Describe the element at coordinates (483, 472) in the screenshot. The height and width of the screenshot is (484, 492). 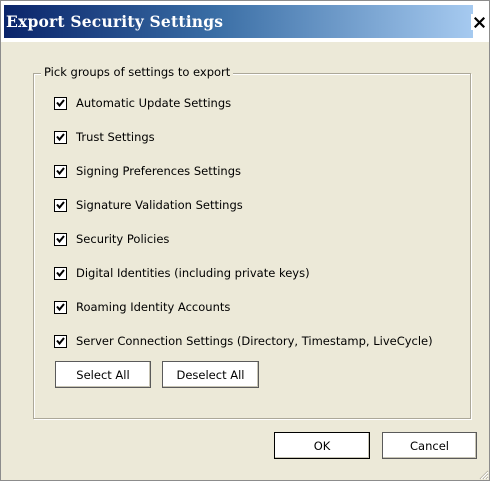
I see `resize-grip-icon` at that location.